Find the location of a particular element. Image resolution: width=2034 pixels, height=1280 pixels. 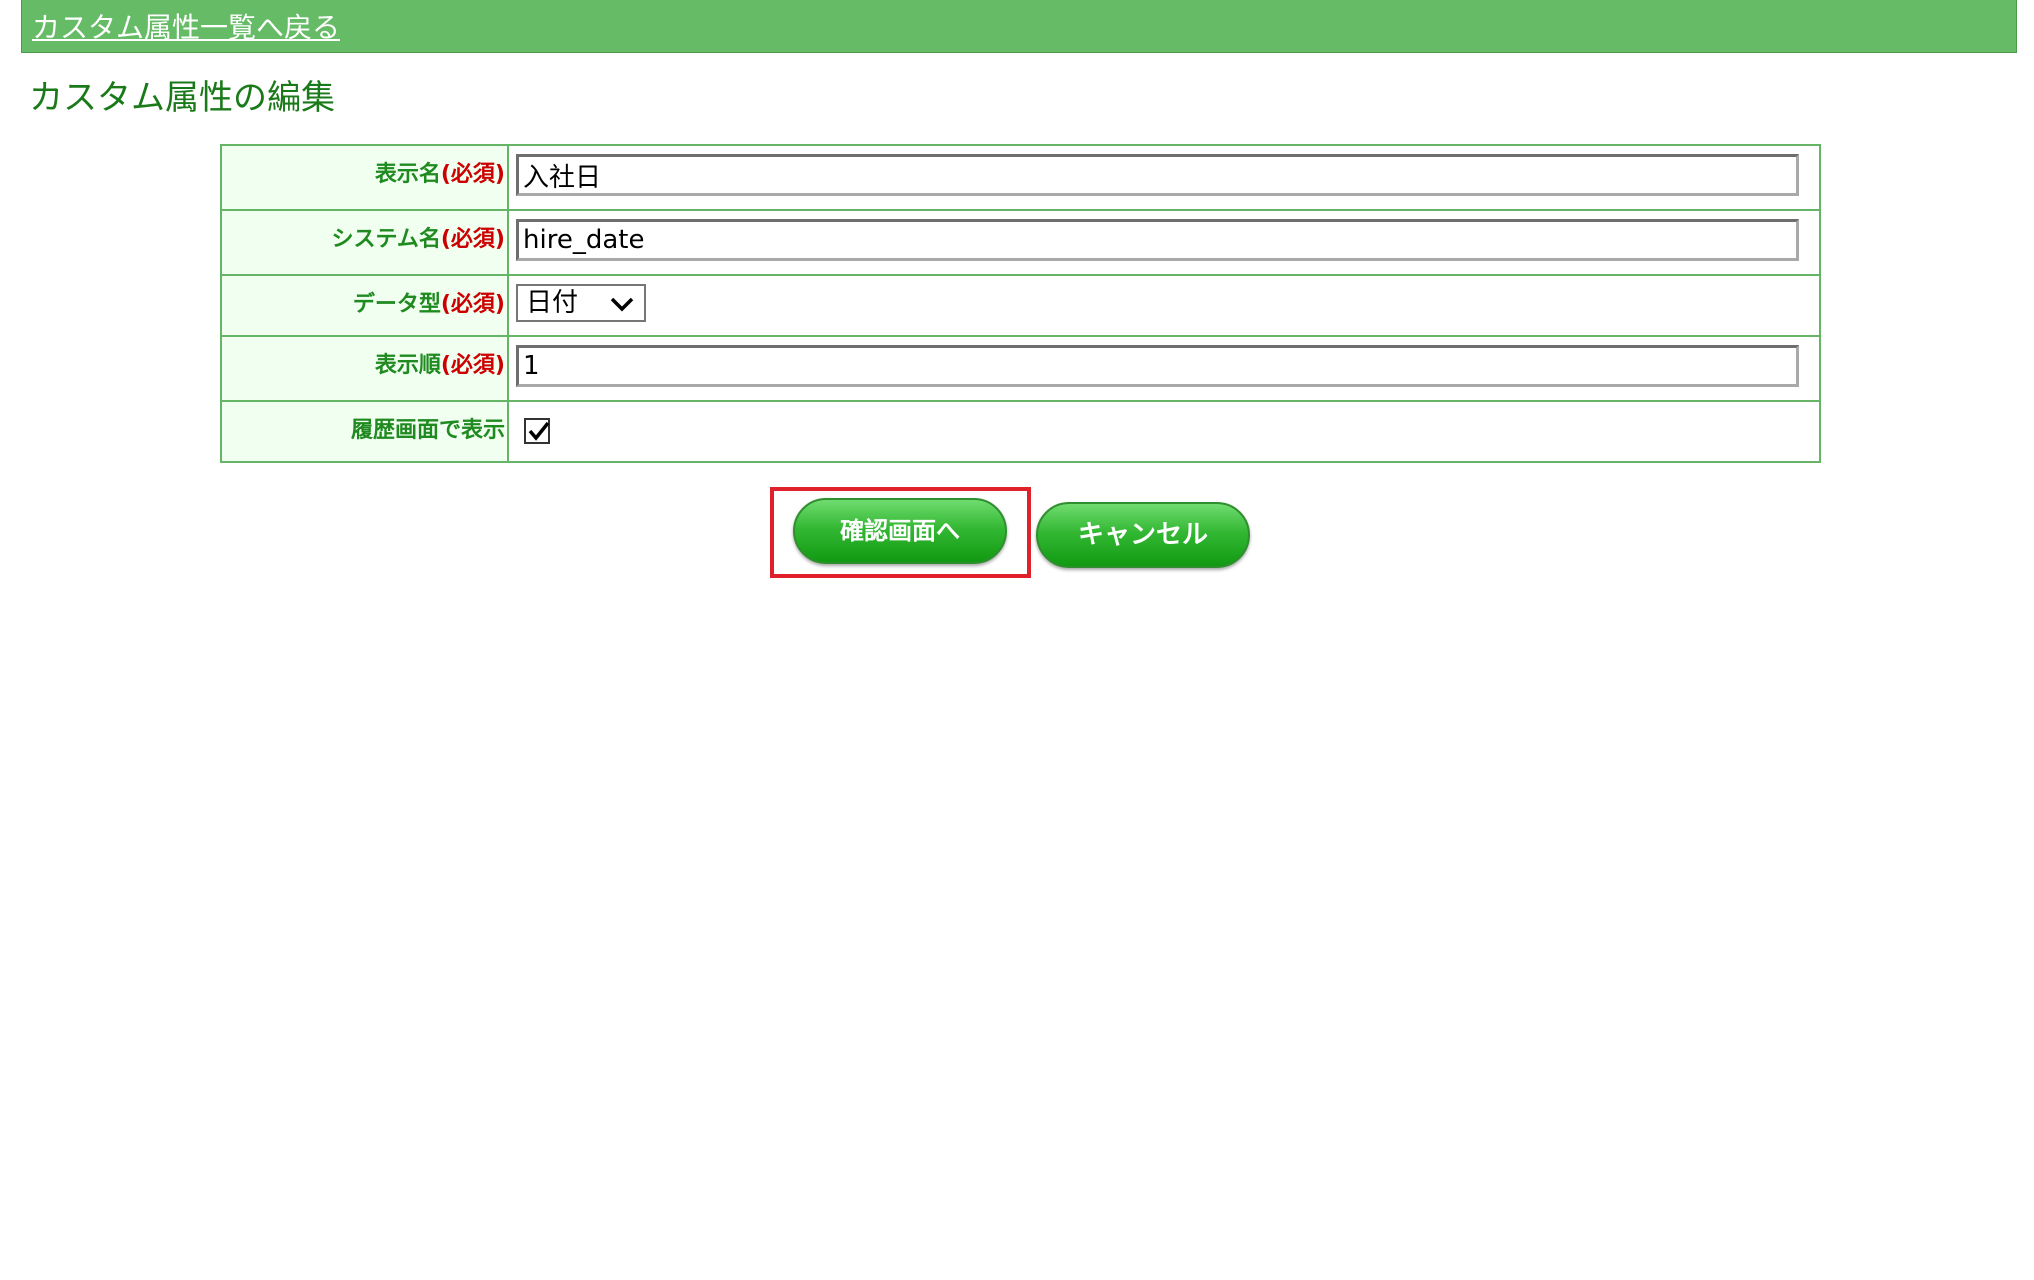

back-to-list-link: カスタム属性一覧へ戻る is located at coordinates (186, 26).